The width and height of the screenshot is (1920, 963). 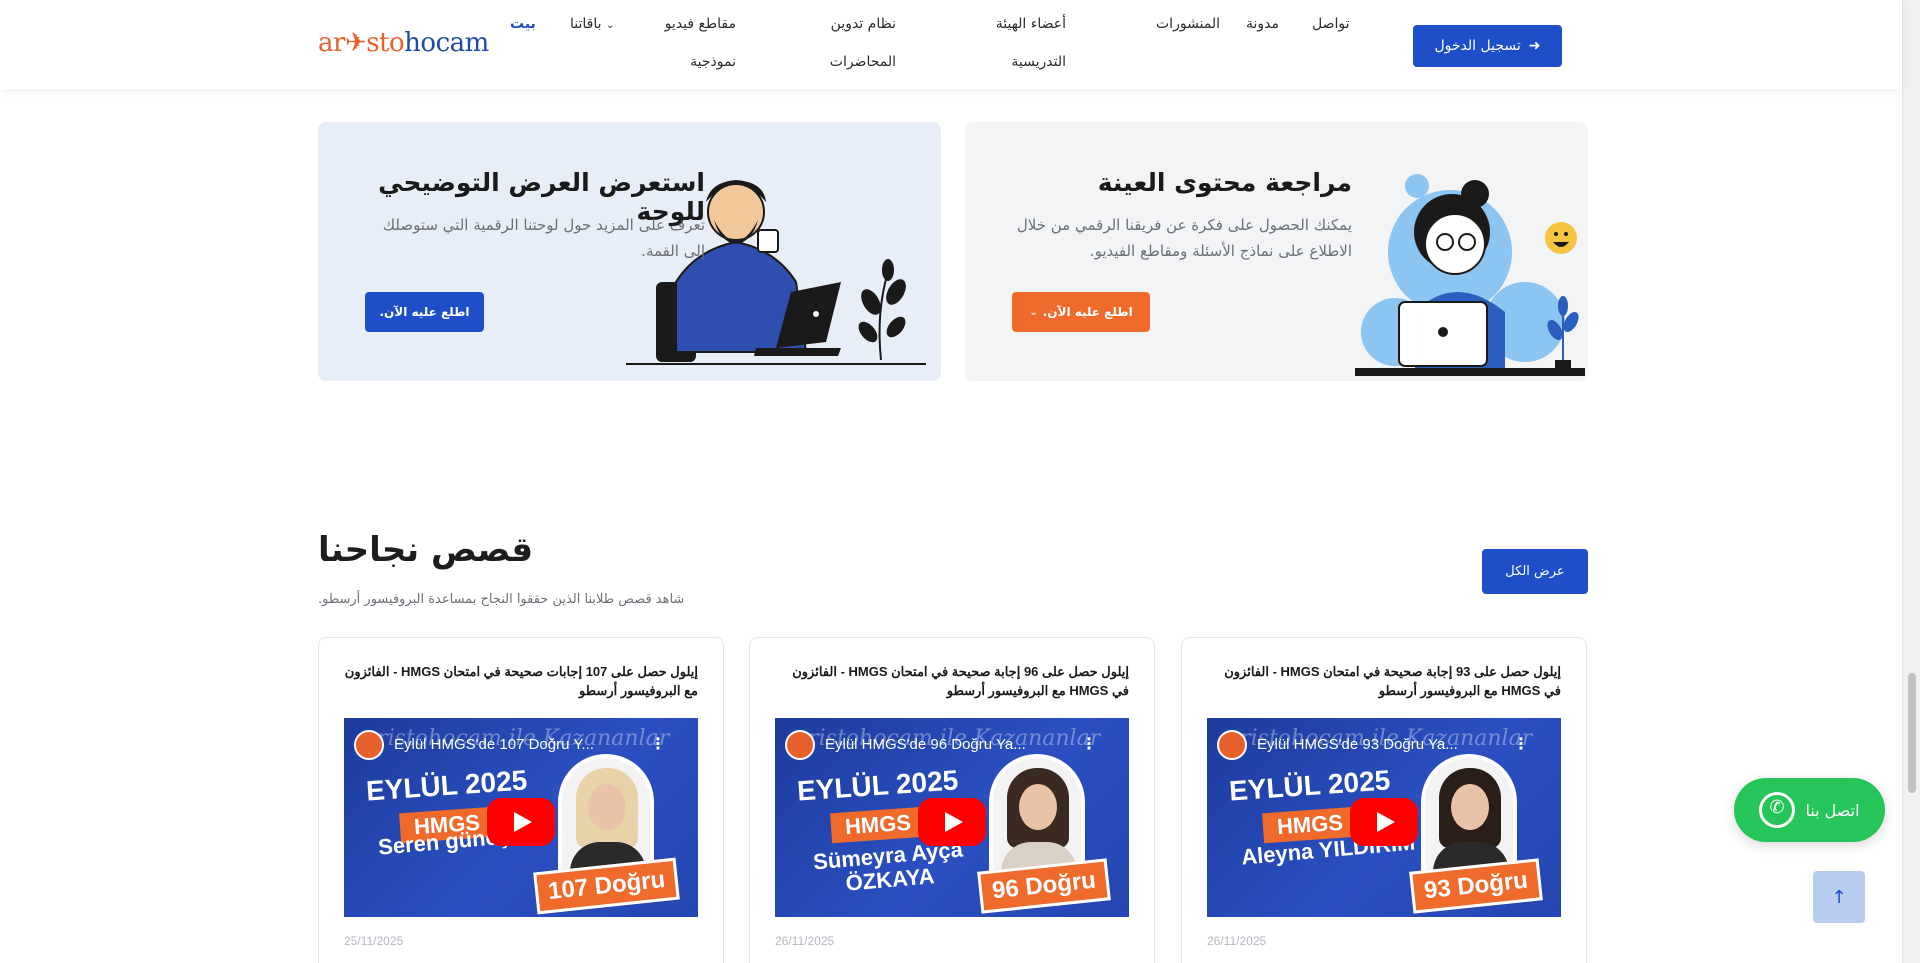 What do you see at coordinates (696, 43) in the screenshot?
I see `nav-sample-videos: مقاطع فيديو نموذجية` at bounding box center [696, 43].